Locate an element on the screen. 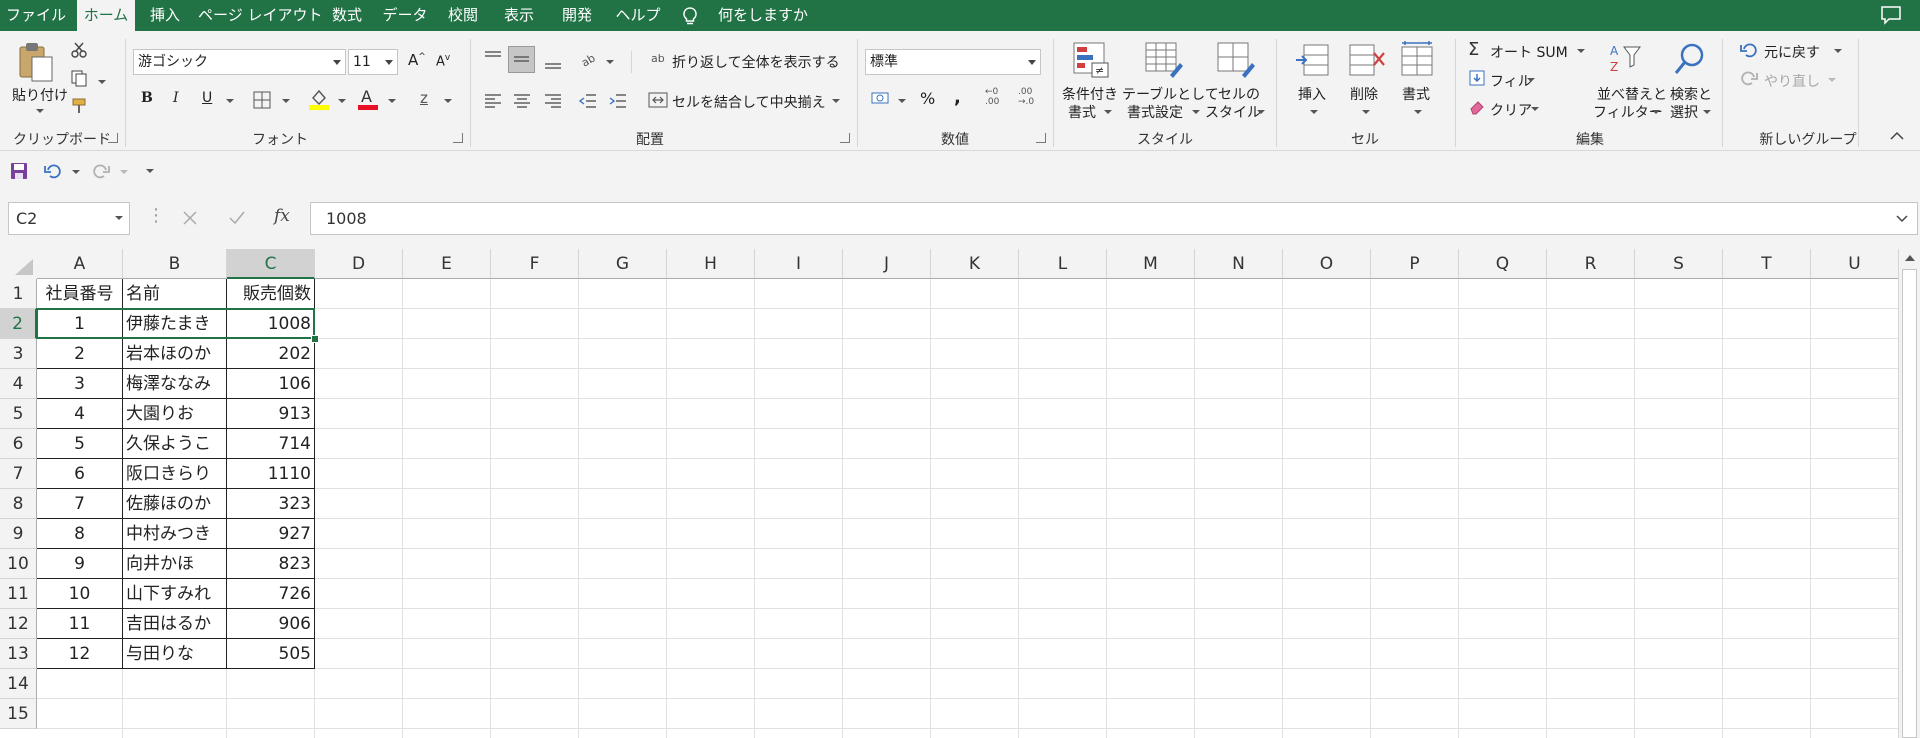 This screenshot has width=1920, height=738. cell-c6: 714 is located at coordinates (271, 444).